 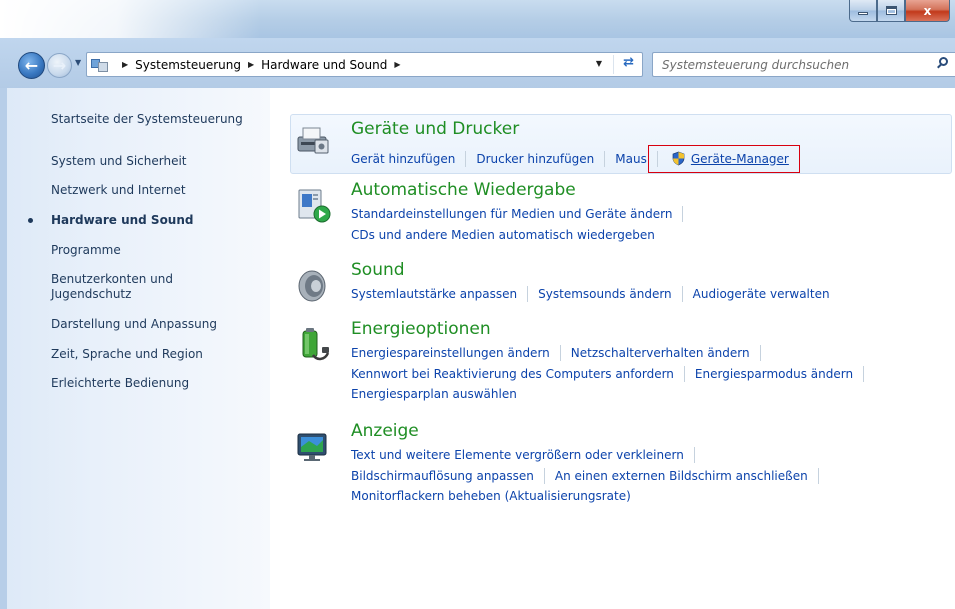 I want to click on forward-arrow-icon: →, so click(x=59, y=65).